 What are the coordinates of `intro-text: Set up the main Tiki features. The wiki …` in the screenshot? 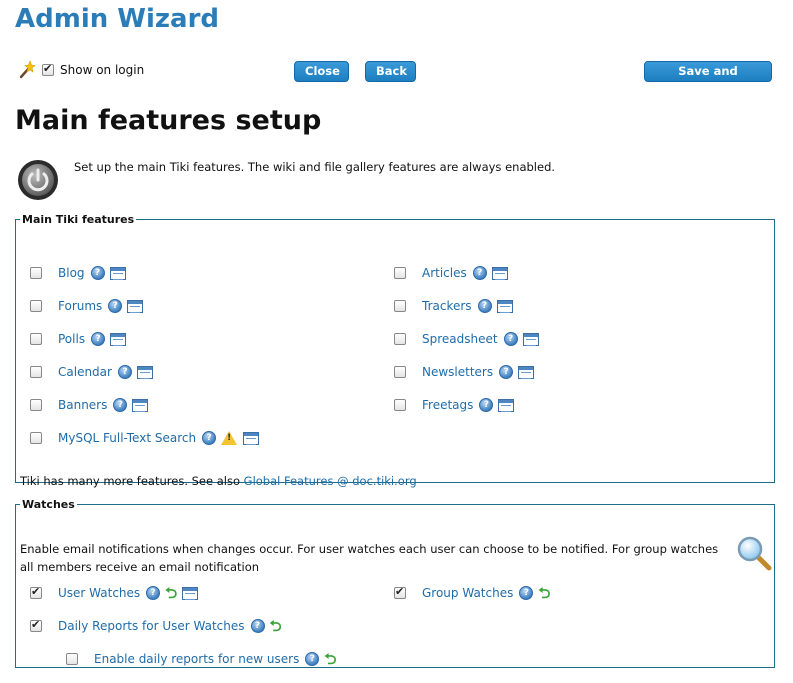 It's located at (315, 167).